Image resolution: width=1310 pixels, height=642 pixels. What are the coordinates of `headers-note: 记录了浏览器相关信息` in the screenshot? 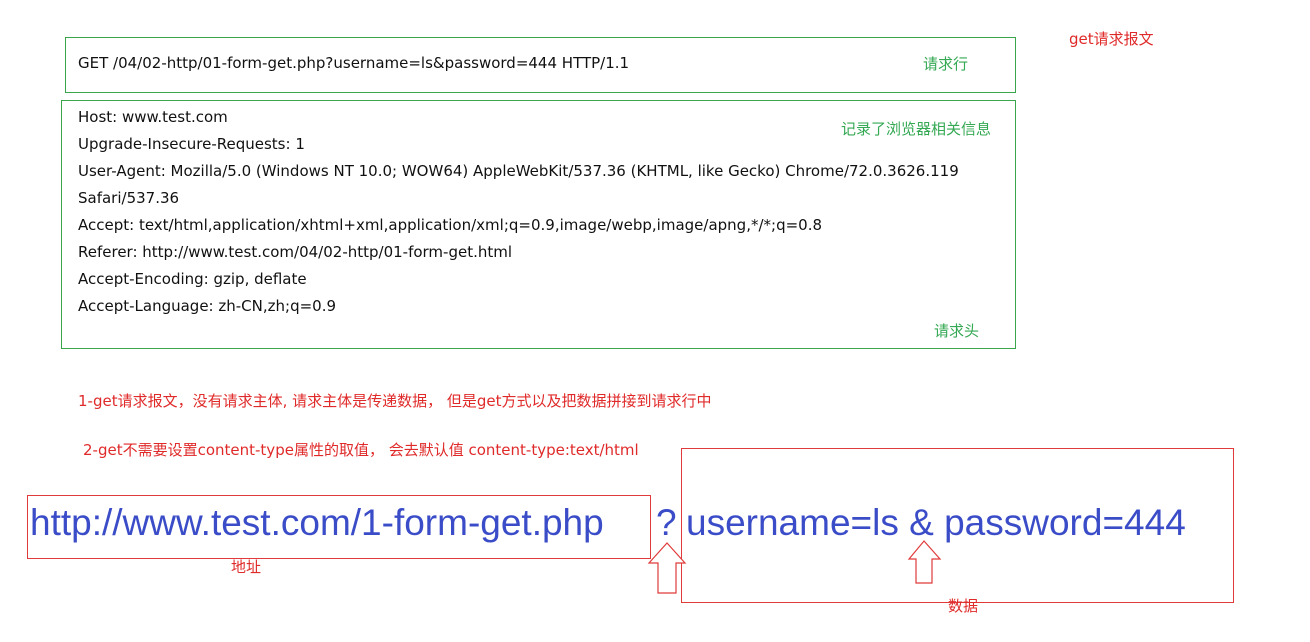 It's located at (916, 129).